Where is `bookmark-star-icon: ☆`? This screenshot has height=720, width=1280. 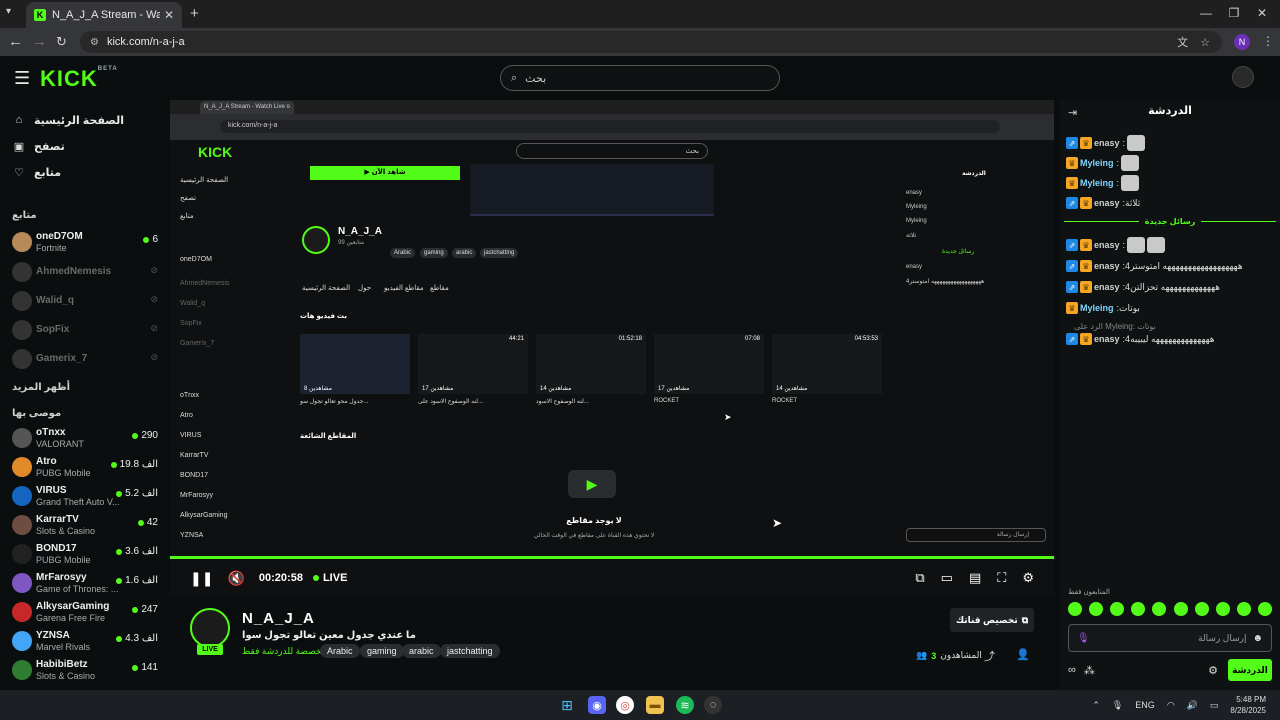
bookmark-star-icon: ☆ is located at coordinates (1205, 42).